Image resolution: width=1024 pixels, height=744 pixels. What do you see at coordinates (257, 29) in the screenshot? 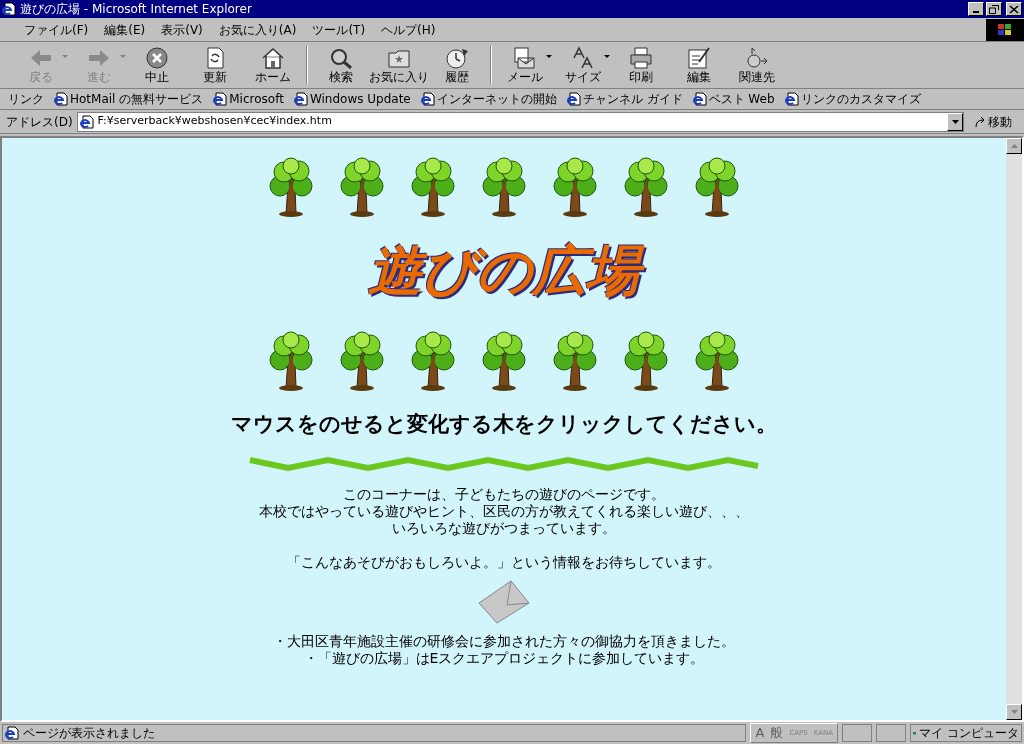
I see `menu-item: お気に入り(A)` at bounding box center [257, 29].